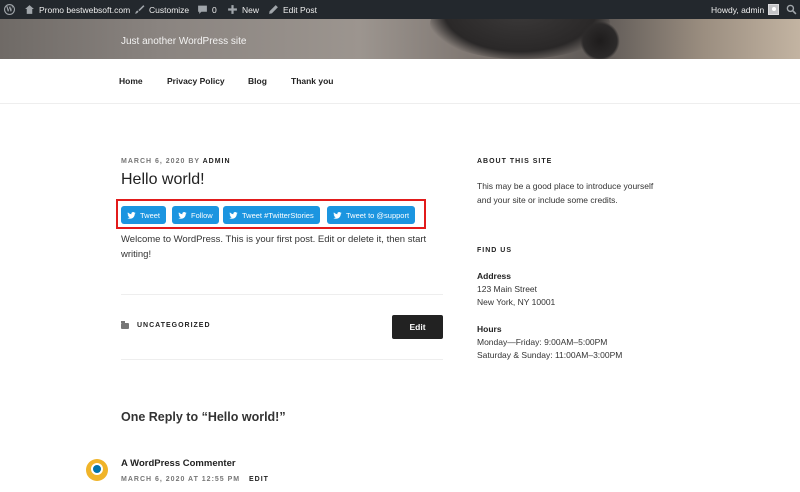 This screenshot has height=492, width=800. I want to click on brush-icon, so click(139, 9).